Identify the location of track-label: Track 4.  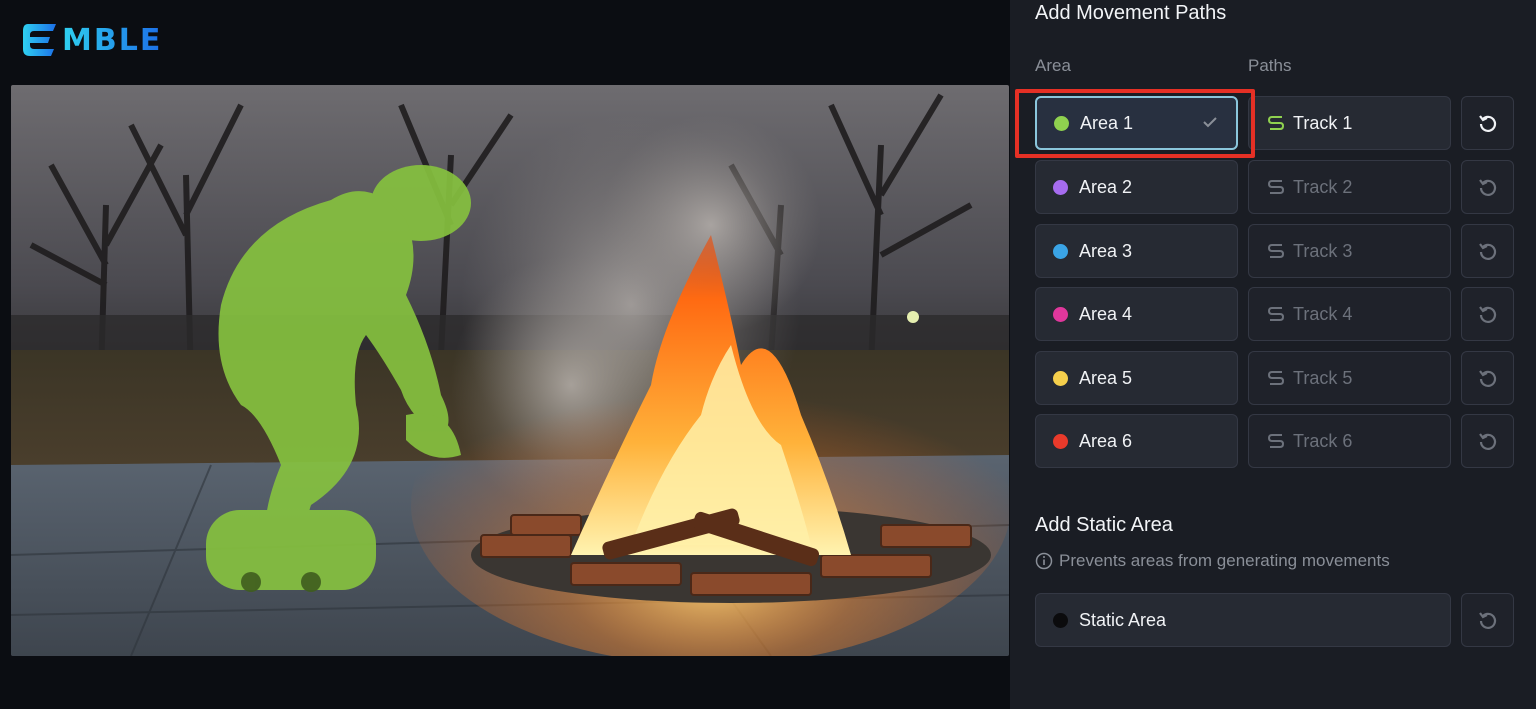
(1323, 313).